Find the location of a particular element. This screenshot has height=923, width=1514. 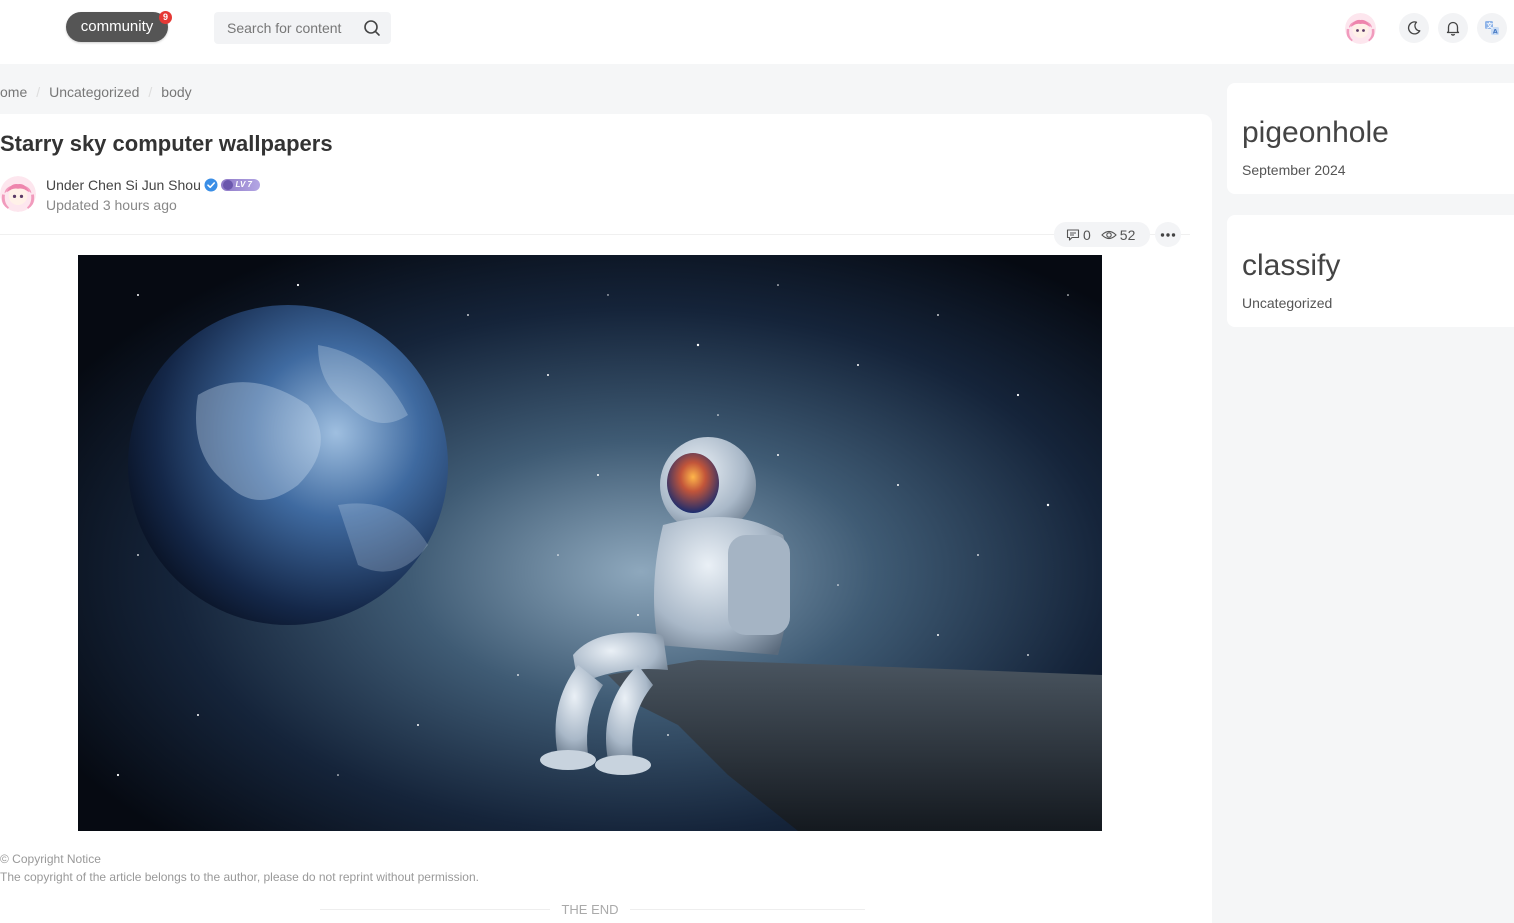

category-item: Uncategorized is located at coordinates (1287, 303).